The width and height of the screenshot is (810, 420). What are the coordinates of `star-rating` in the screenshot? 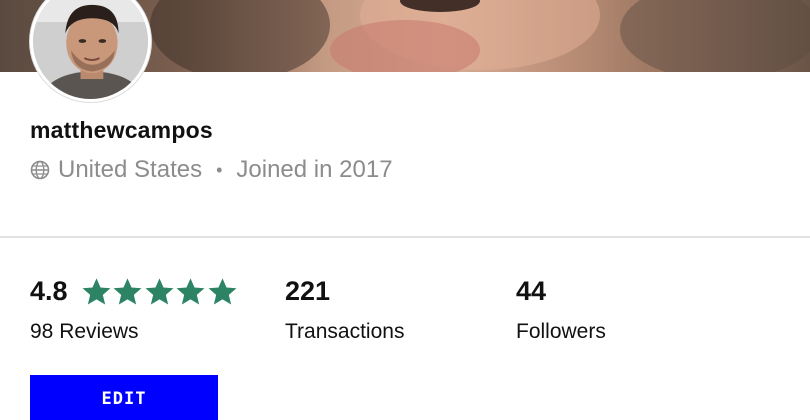 It's located at (160, 291).